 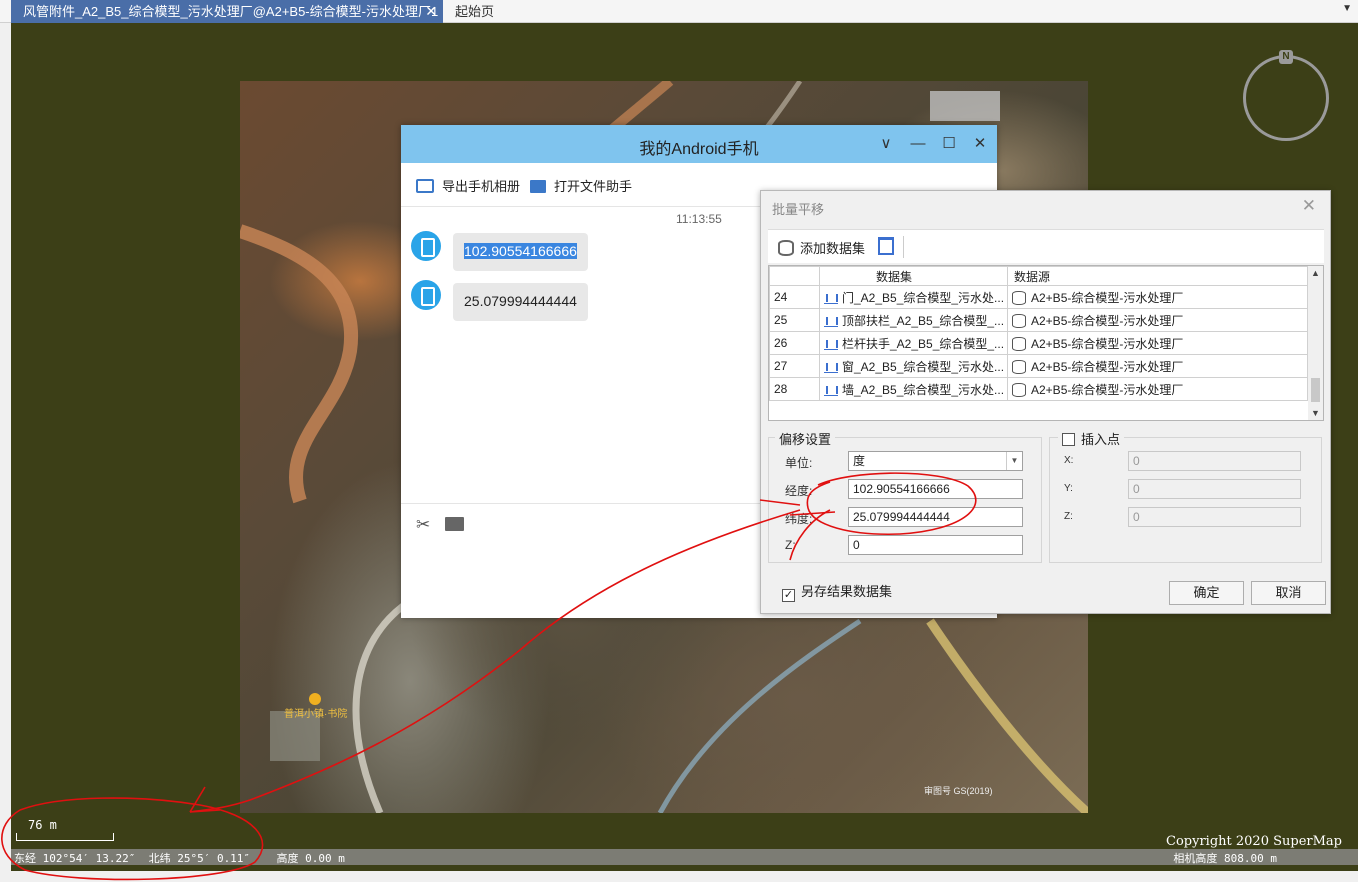 What do you see at coordinates (935, 461) in the screenshot?
I see `unit-dropdown: 度 ▼` at bounding box center [935, 461].